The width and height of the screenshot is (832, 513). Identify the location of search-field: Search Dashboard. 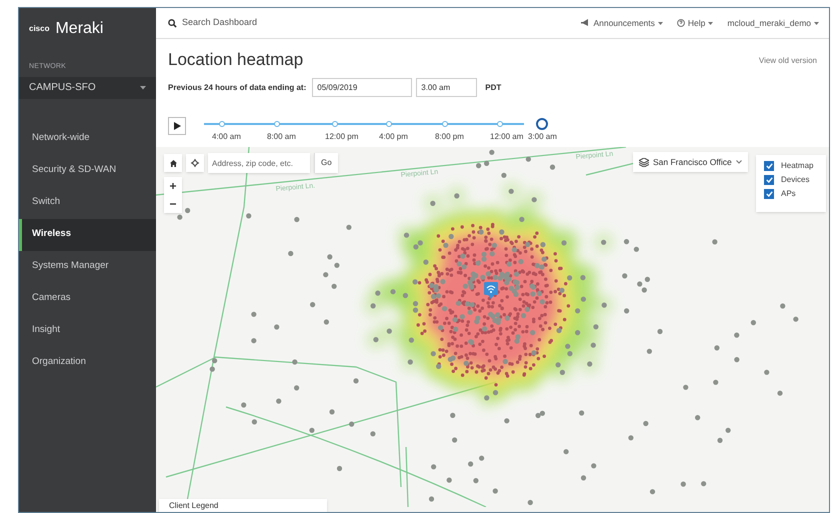
(237, 23).